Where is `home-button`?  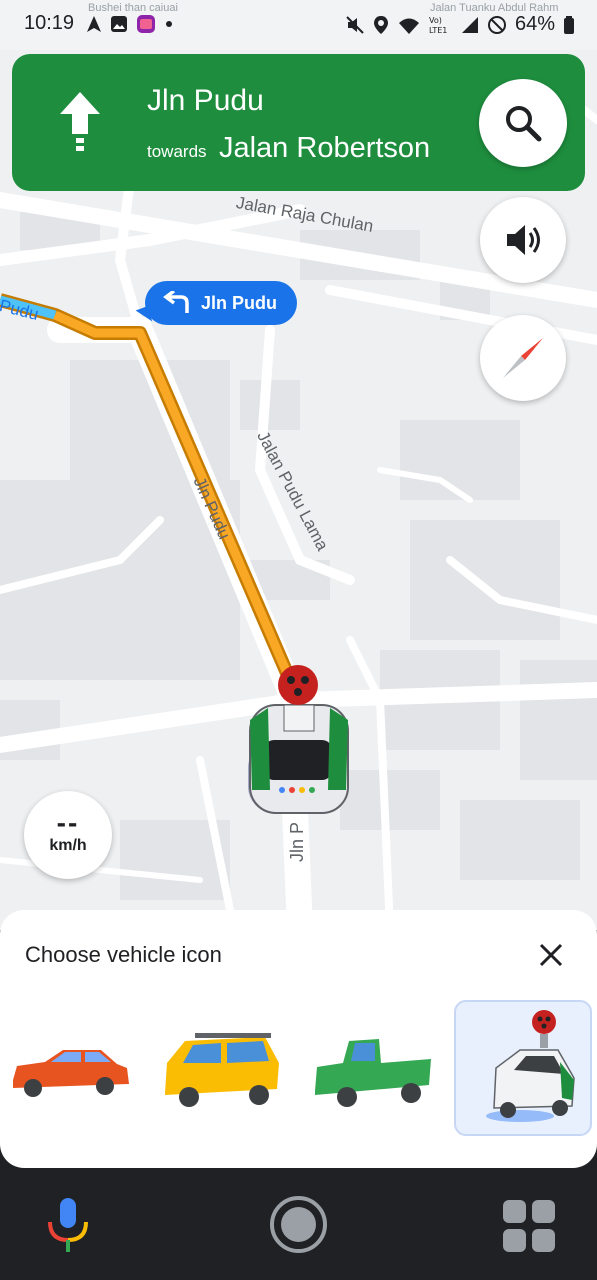
home-button is located at coordinates (298, 1224).